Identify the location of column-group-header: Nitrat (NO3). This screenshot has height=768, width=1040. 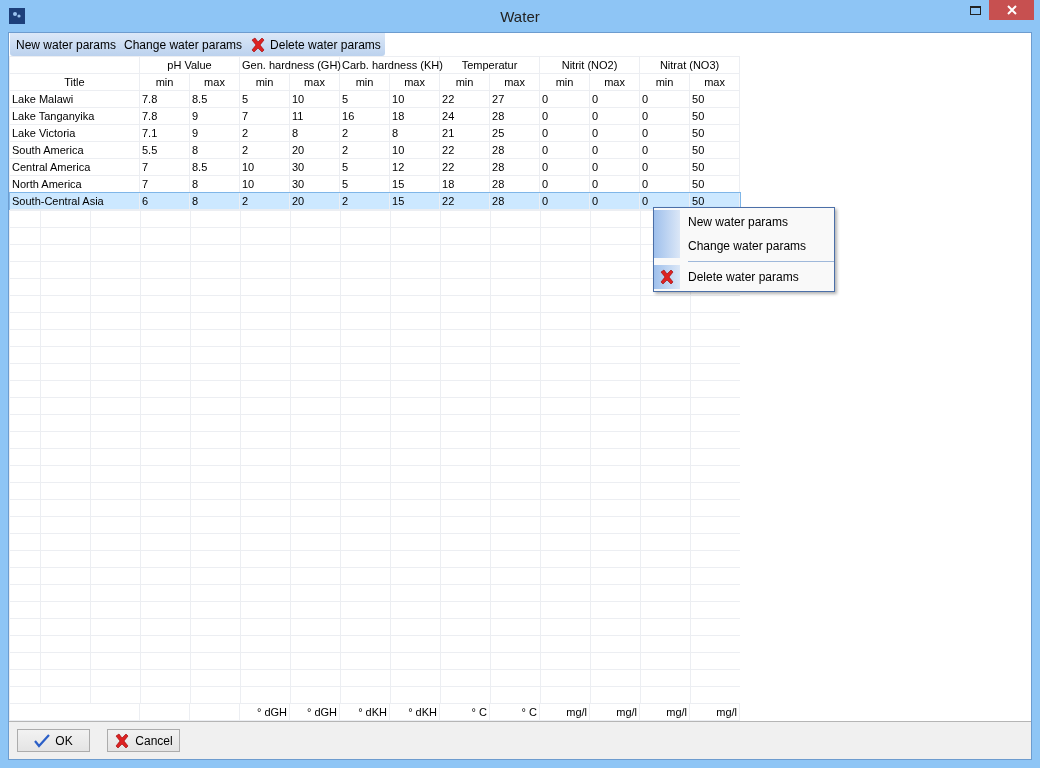
(689, 65).